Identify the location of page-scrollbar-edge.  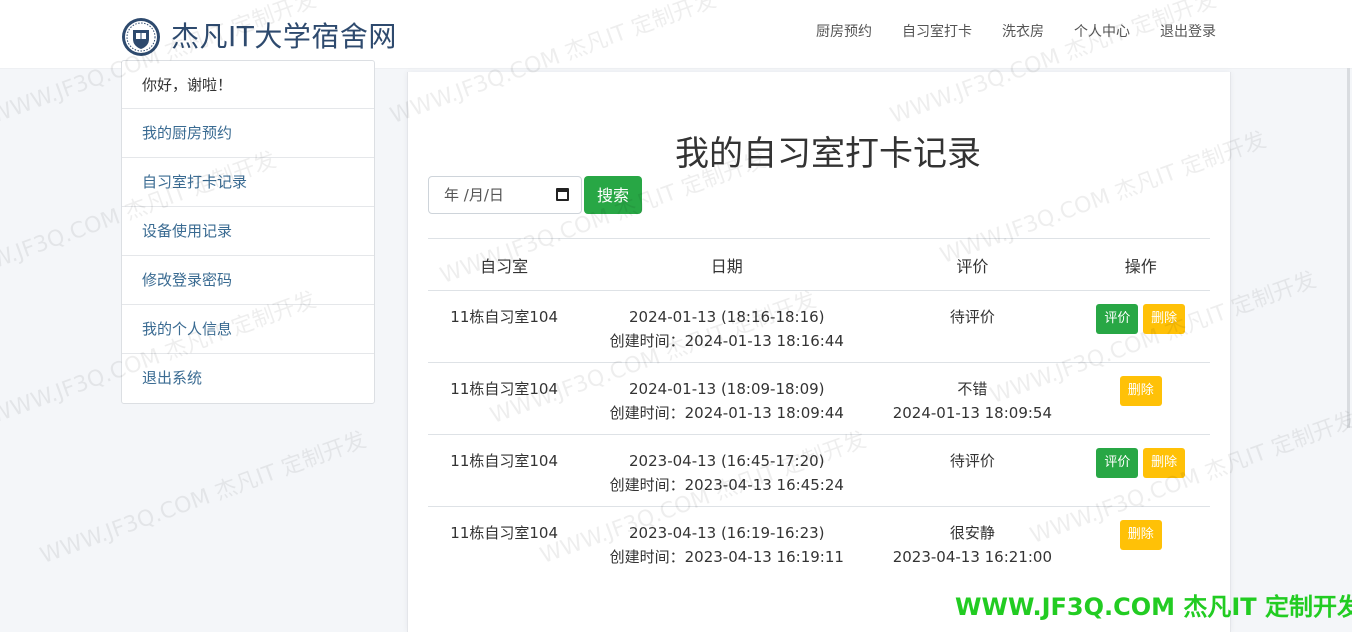
(1348, 248).